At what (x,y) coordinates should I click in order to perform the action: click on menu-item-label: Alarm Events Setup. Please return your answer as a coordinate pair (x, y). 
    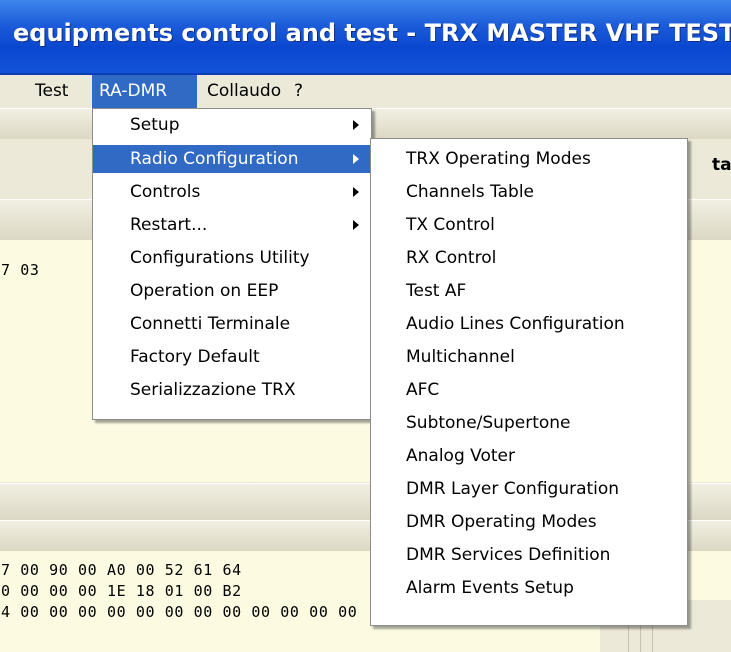
    Looking at the image, I should click on (490, 588).